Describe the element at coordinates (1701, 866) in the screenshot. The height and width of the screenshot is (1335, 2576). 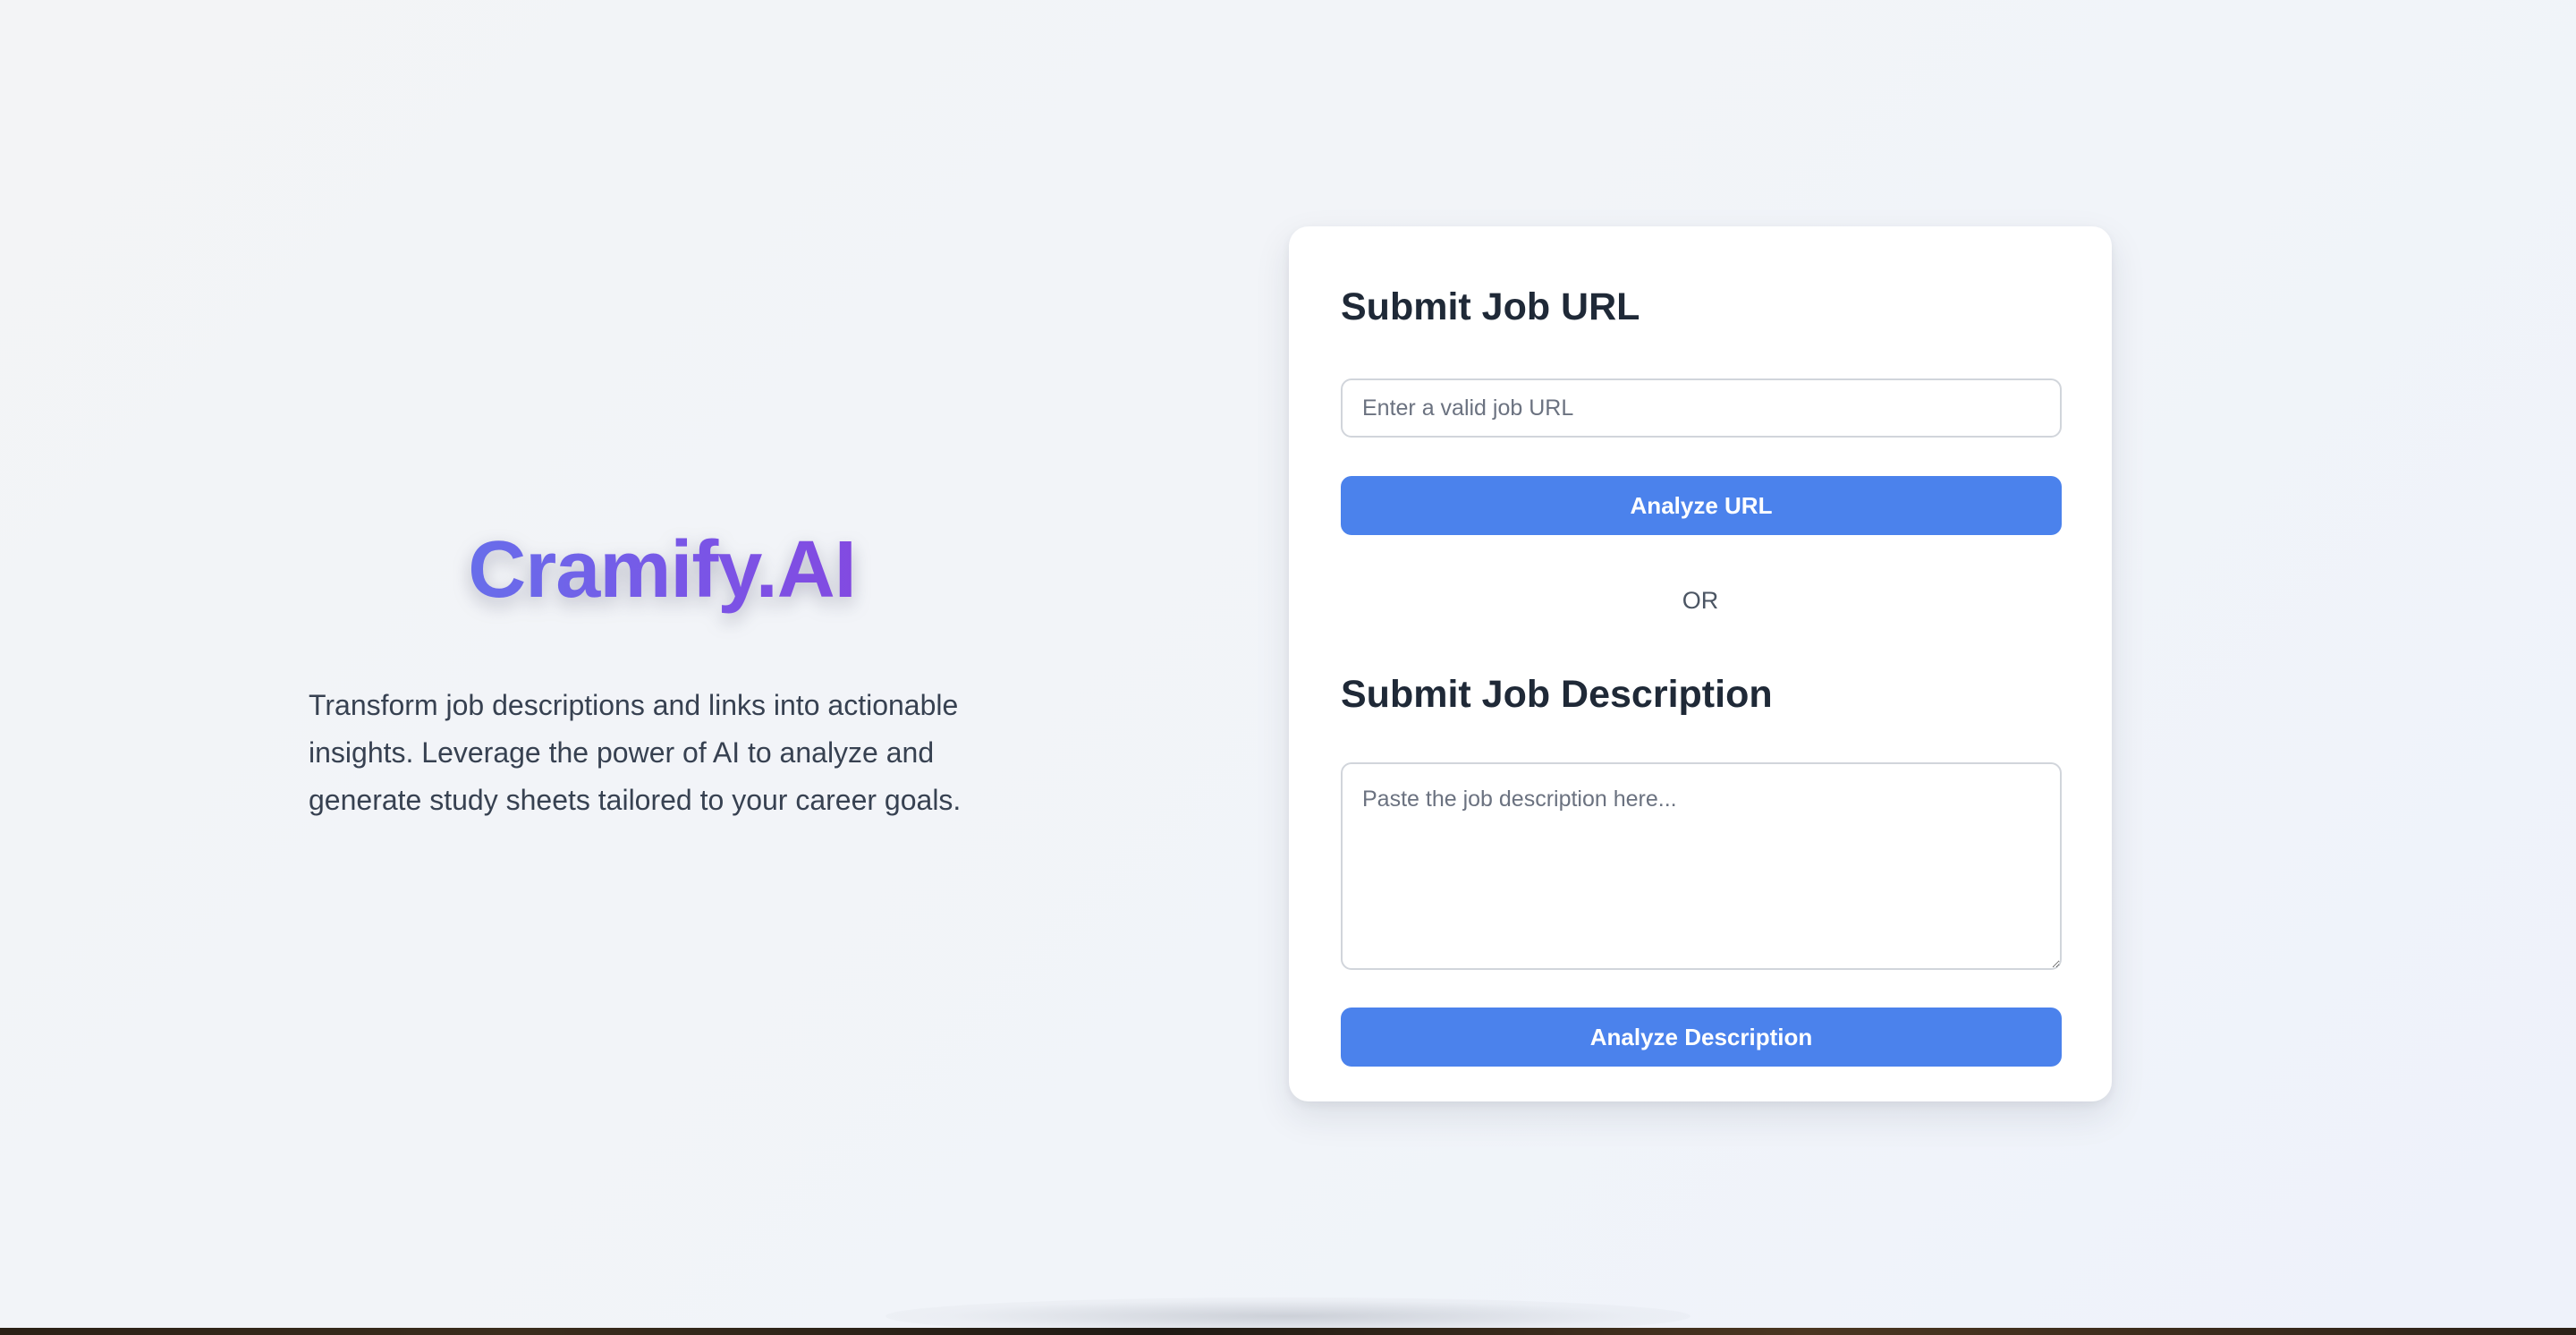
I see `job-description-textarea` at that location.